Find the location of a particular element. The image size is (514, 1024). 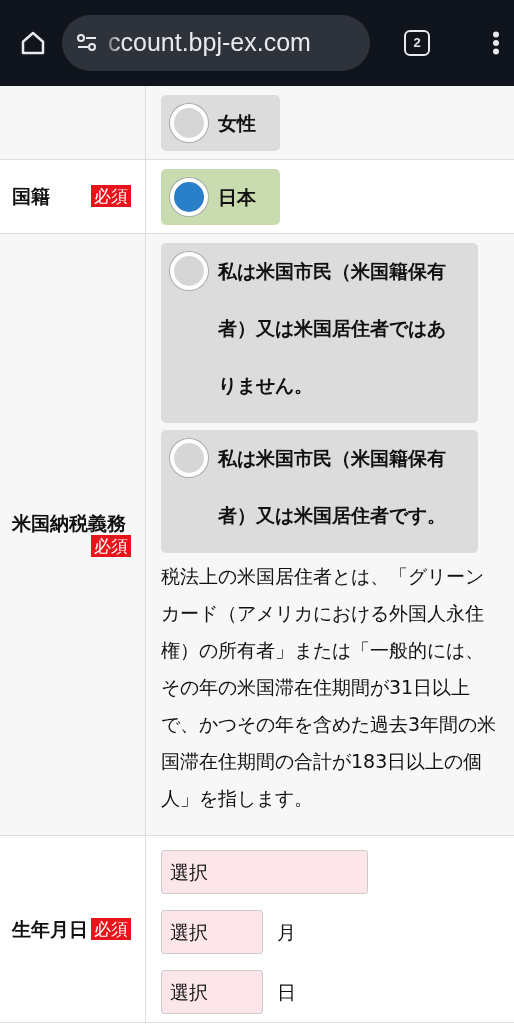

tab-count: 2 is located at coordinates (417, 43).